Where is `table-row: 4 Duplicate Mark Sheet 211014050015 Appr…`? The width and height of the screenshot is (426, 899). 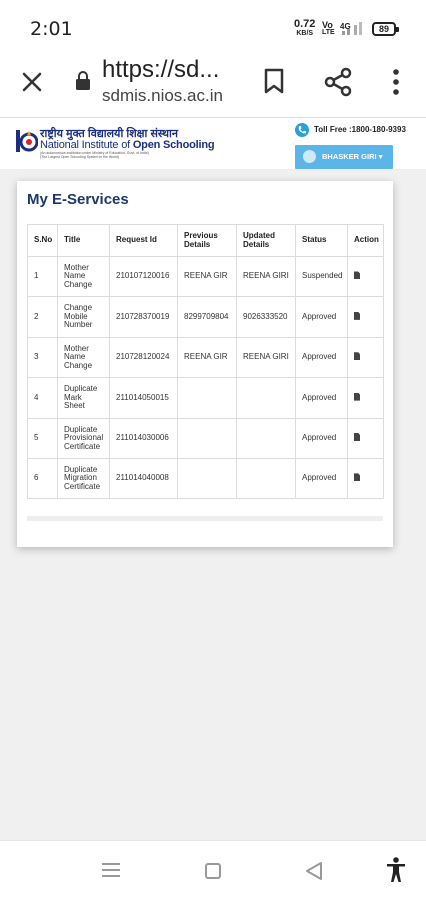
table-row: 4 Duplicate Mark Sheet 211014050015 Appr… is located at coordinates (205, 398).